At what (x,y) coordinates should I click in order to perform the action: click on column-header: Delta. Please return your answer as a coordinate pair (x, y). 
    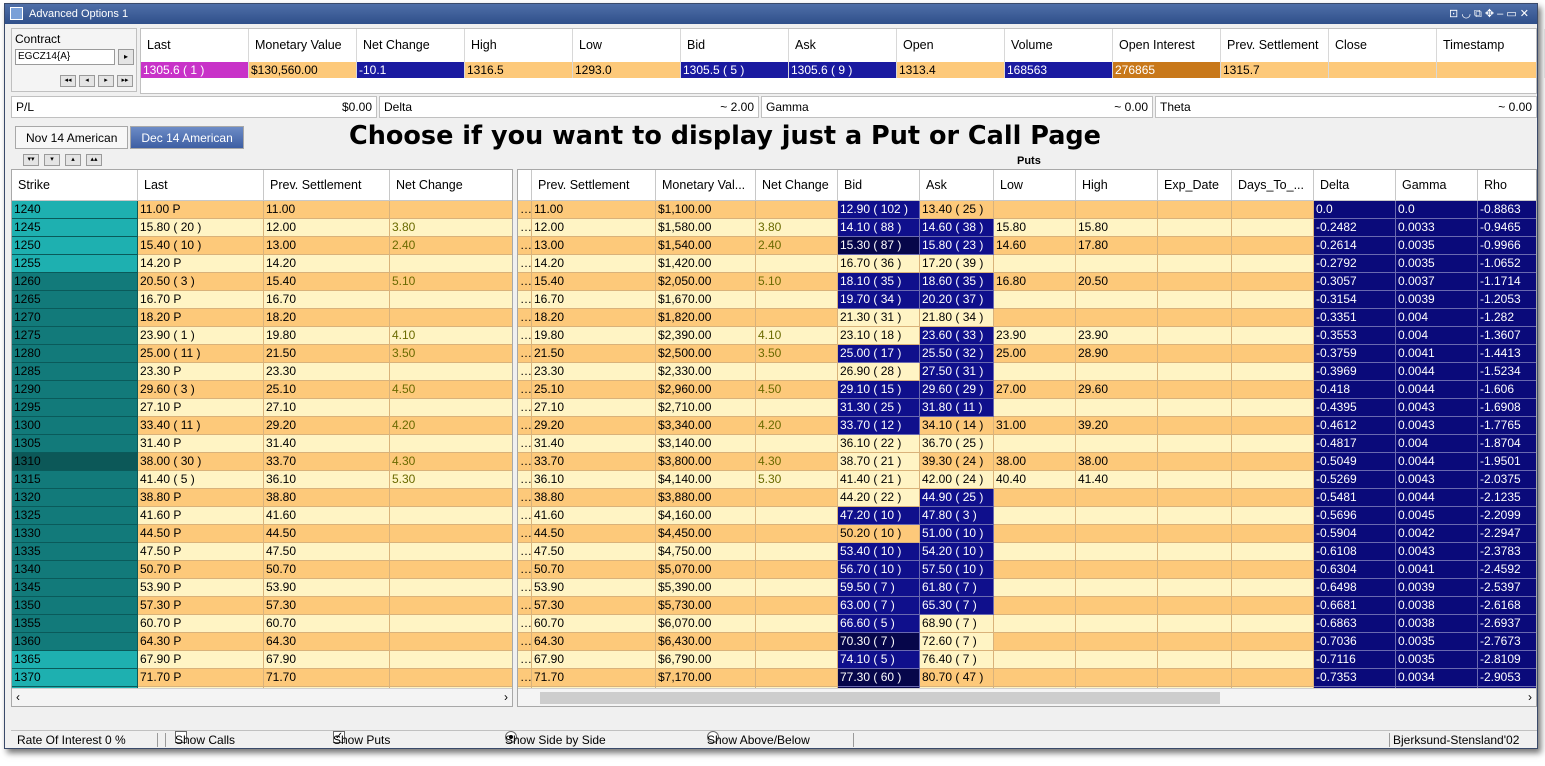
    Looking at the image, I should click on (1355, 185).